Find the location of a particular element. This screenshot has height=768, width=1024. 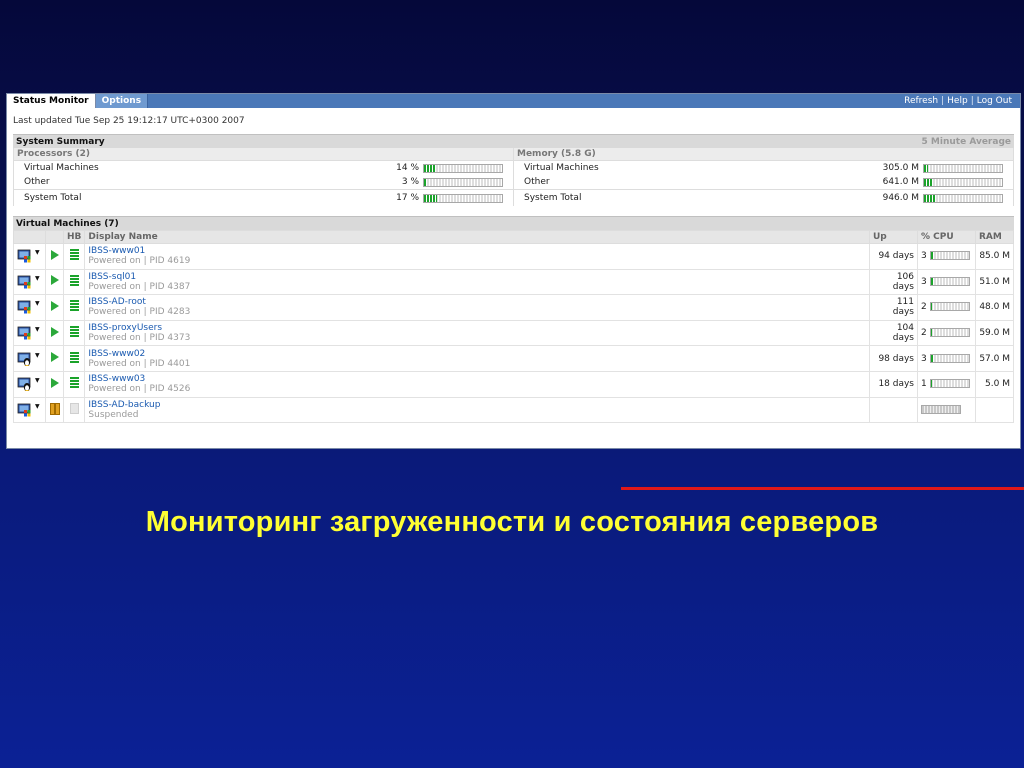

vm-cpu-cell: 3 is located at coordinates (946, 256).